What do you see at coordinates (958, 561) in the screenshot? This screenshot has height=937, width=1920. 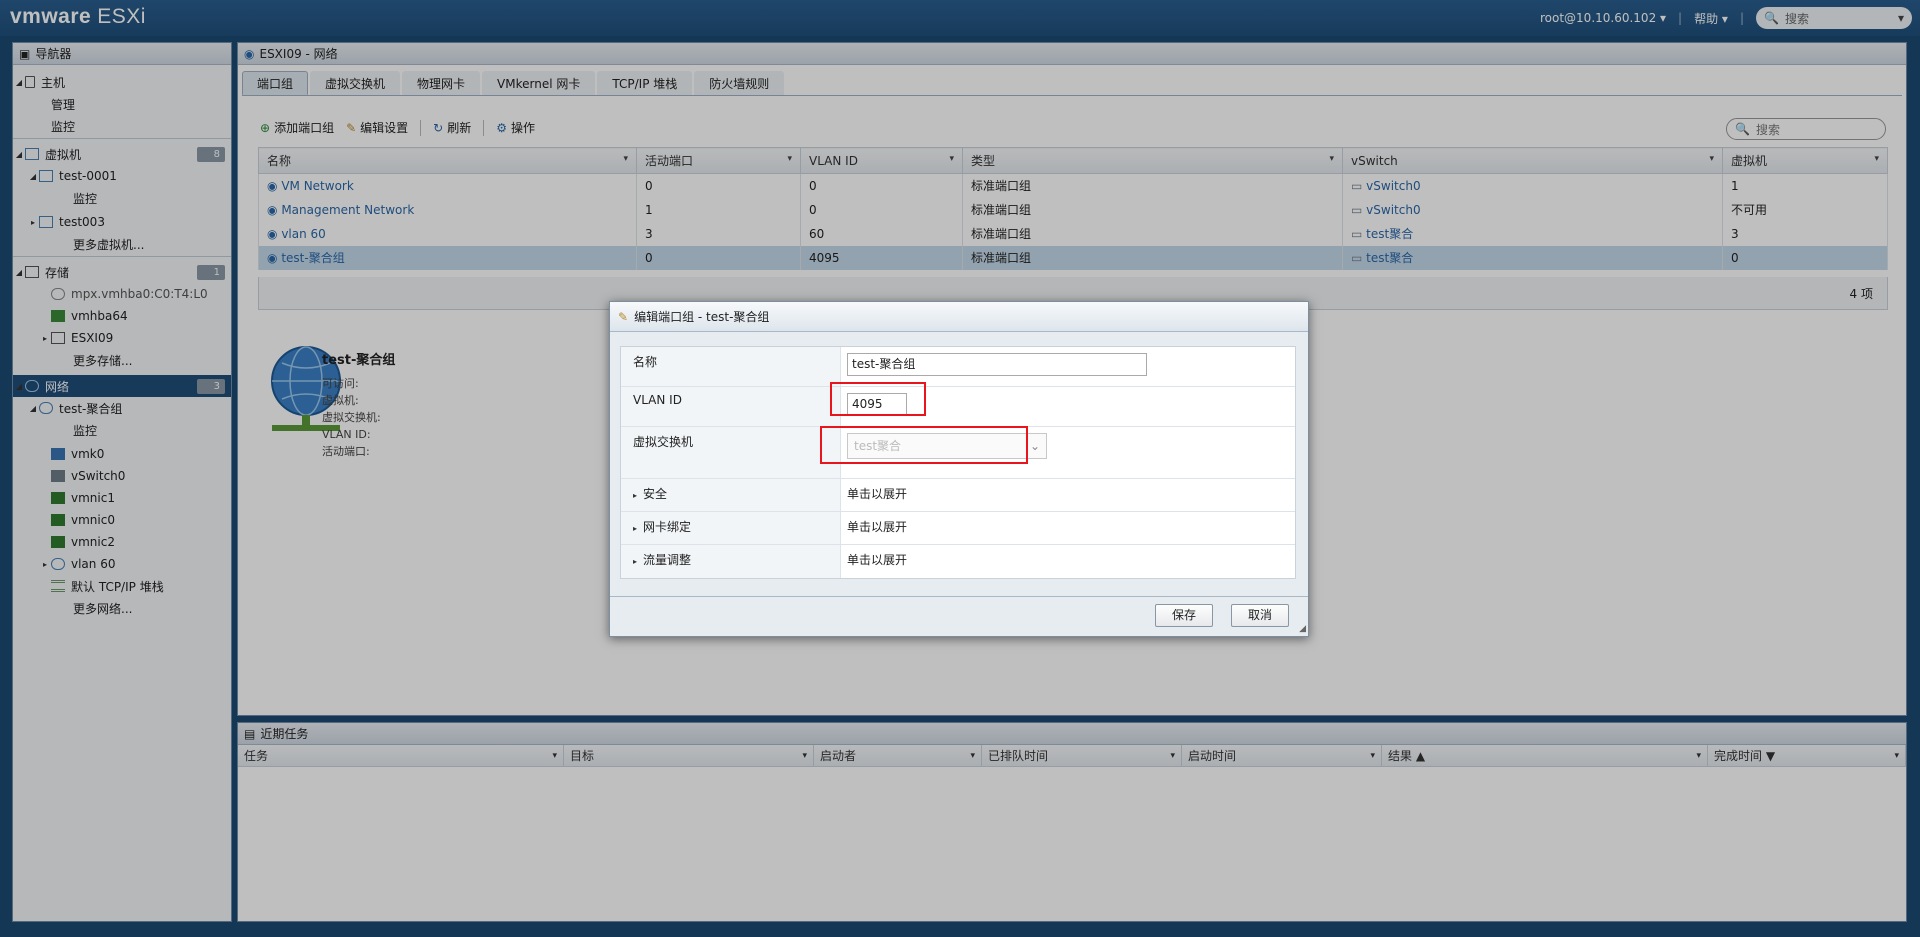 I see `form-row-traffic-shaping: ▸ 流量调整 单击以展开` at bounding box center [958, 561].